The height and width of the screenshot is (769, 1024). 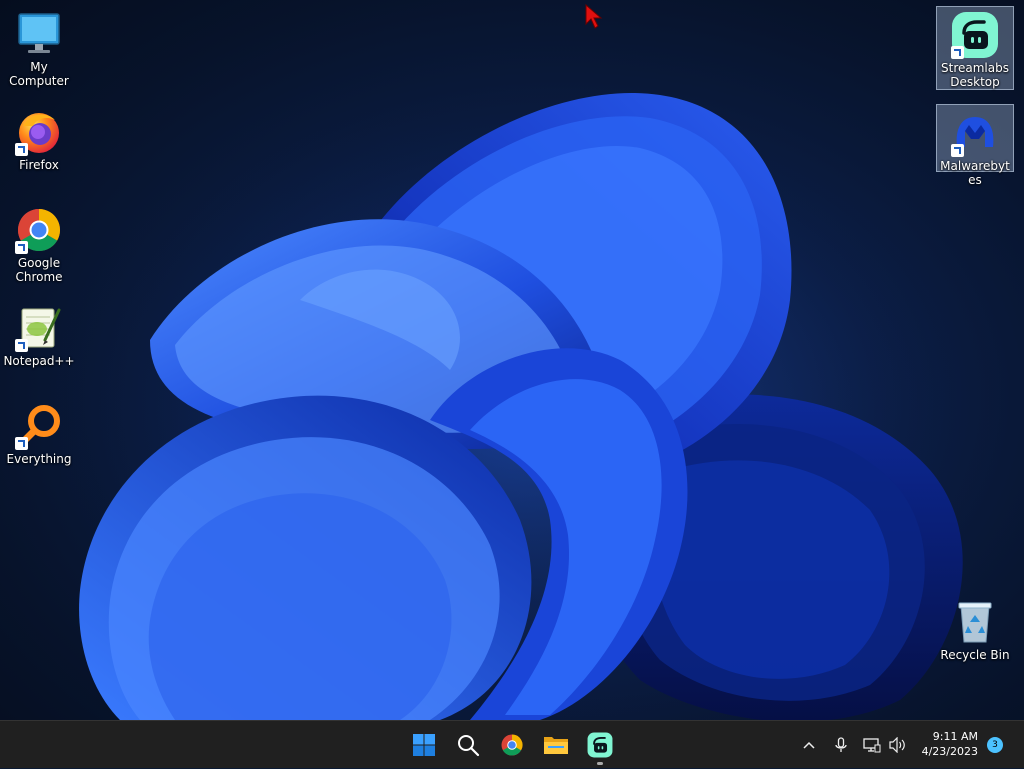 I want to click on taskbar-chrome-button, so click(x=512, y=745).